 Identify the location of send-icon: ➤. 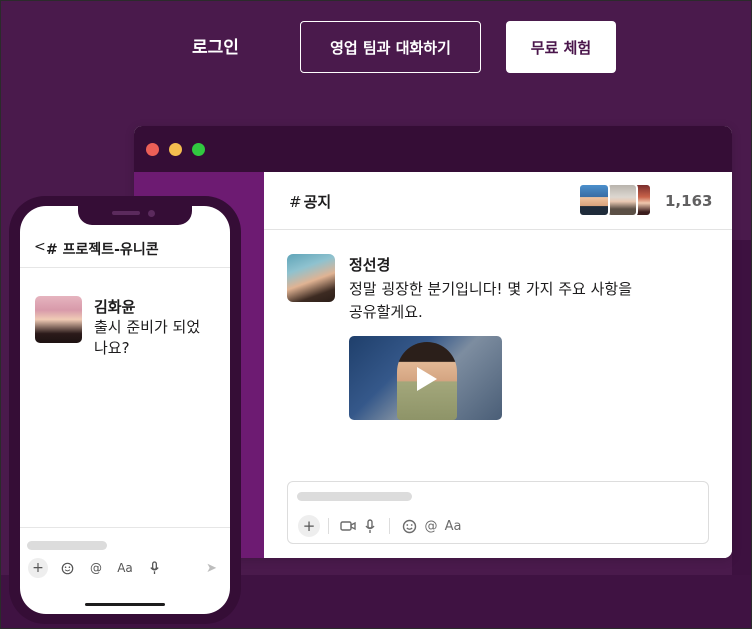
(211, 568).